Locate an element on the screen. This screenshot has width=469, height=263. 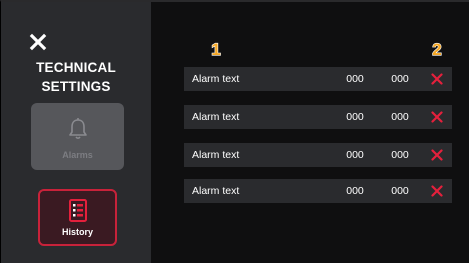
history-list-icon is located at coordinates (77, 210).